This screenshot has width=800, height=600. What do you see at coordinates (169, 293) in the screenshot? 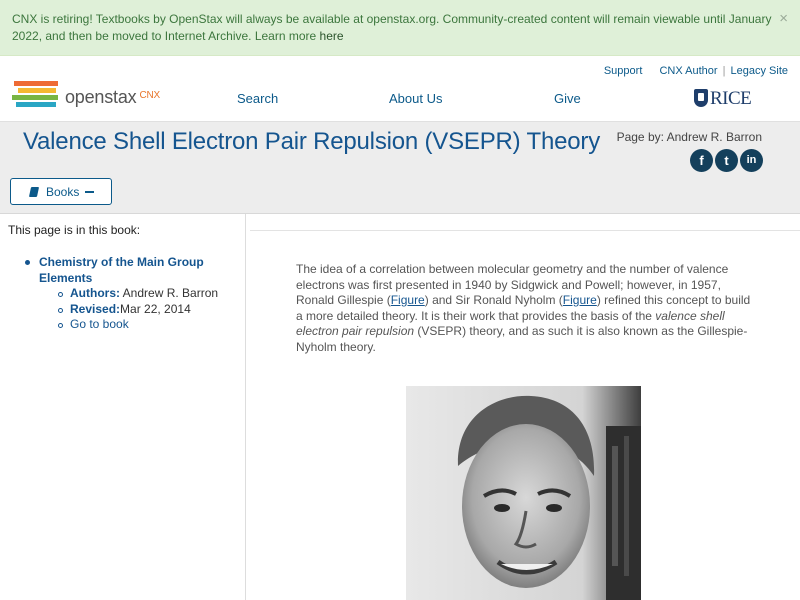
I see `authors-value: Andrew R. Barron` at bounding box center [169, 293].